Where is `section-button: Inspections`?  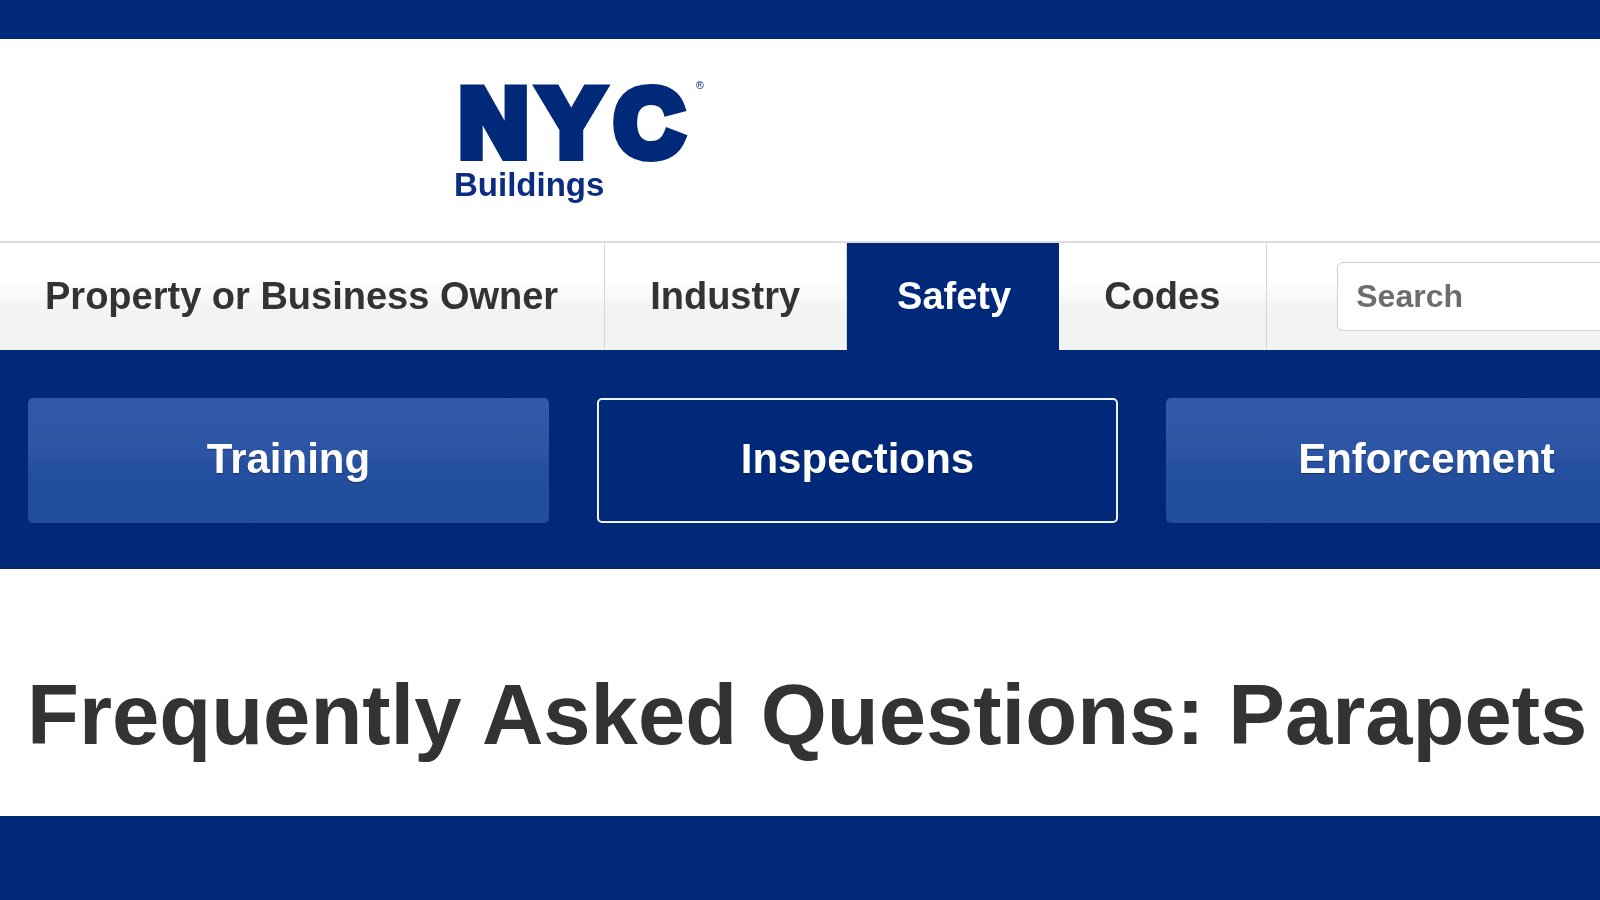 section-button: Inspections is located at coordinates (857, 460).